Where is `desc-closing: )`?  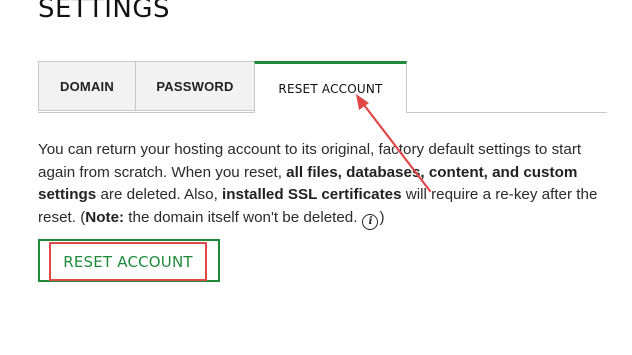
desc-closing: ) is located at coordinates (382, 217).